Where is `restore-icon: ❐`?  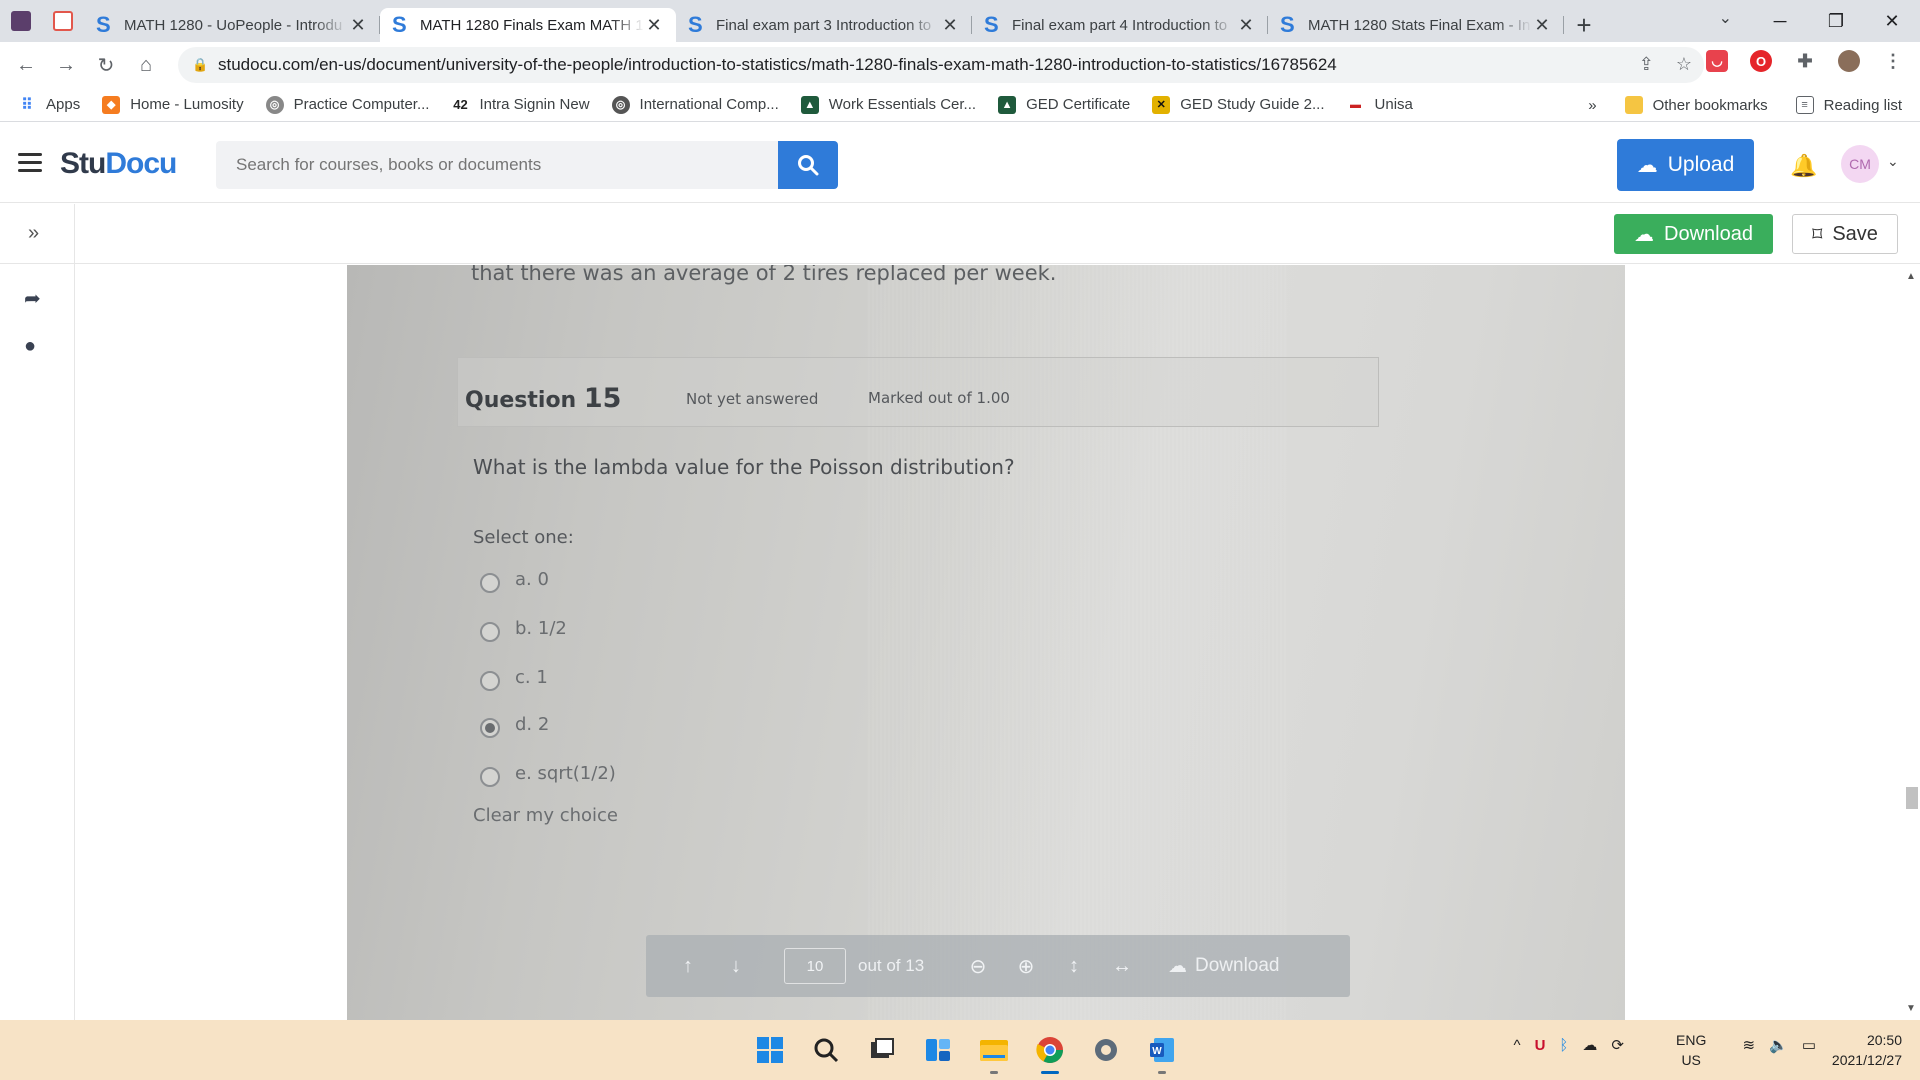 restore-icon: ❐ is located at coordinates (1836, 21).